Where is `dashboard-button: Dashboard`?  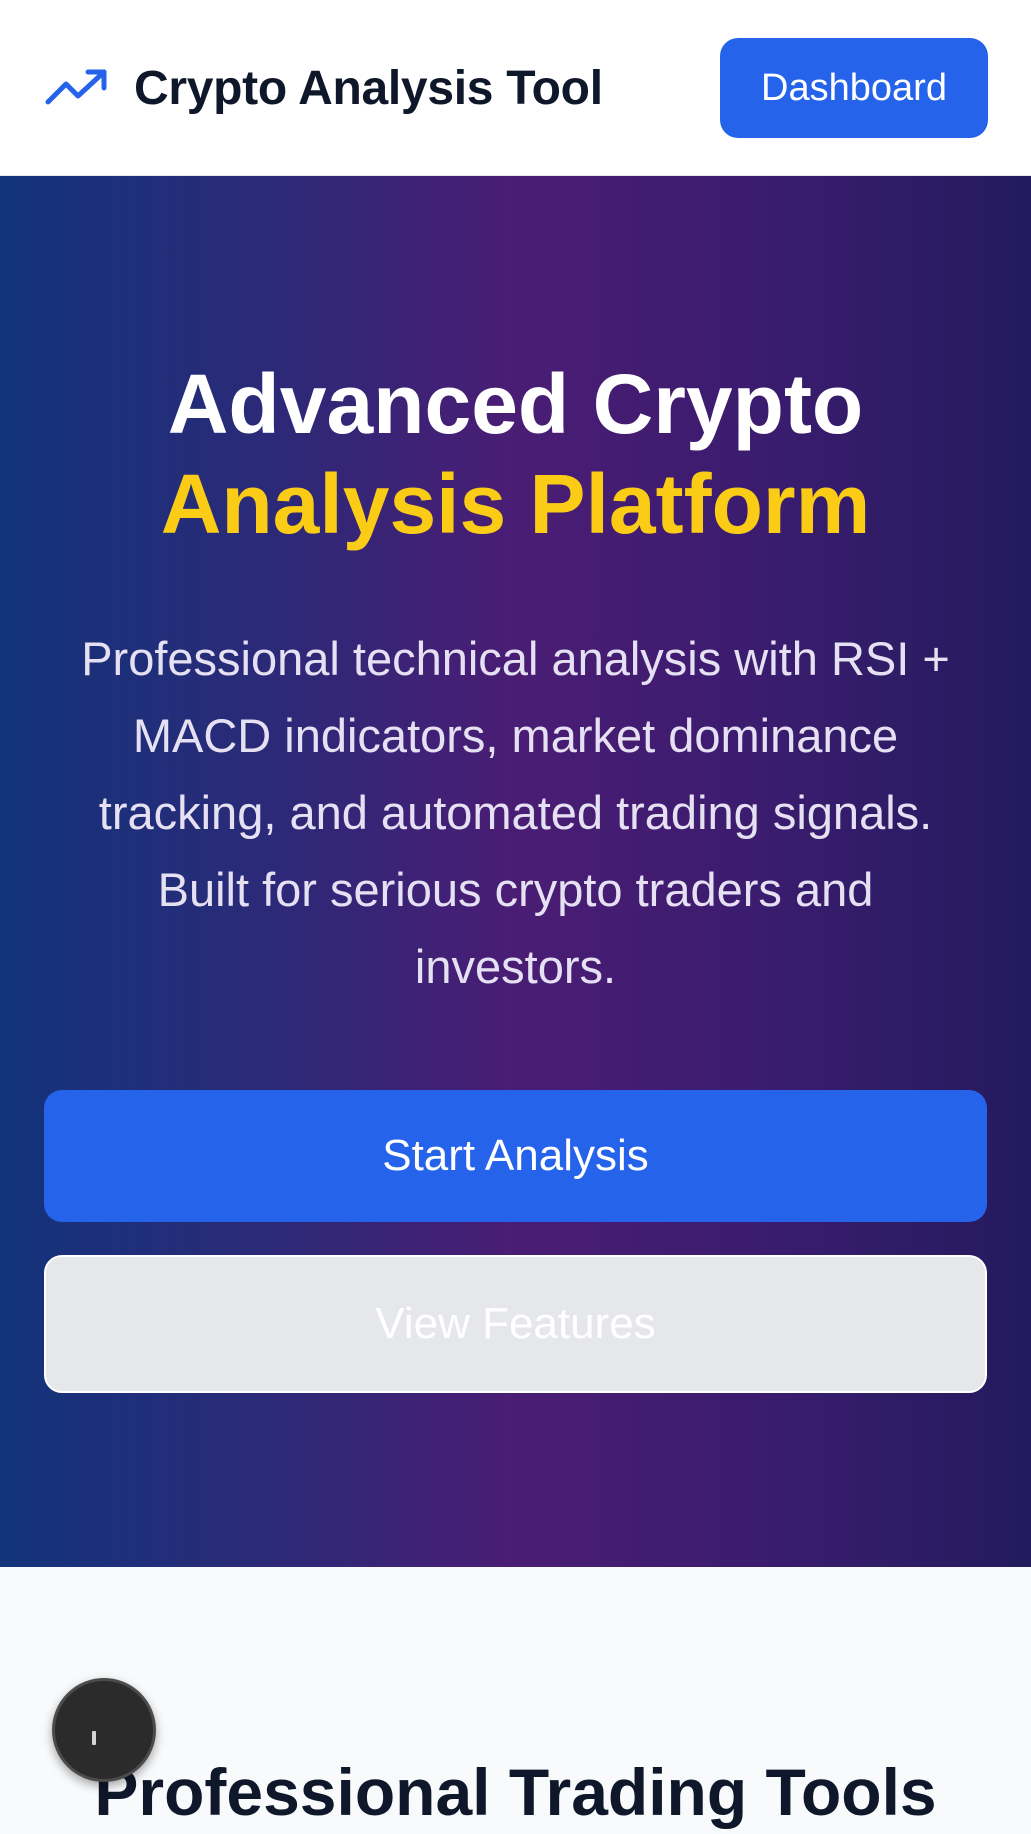 dashboard-button: Dashboard is located at coordinates (854, 88).